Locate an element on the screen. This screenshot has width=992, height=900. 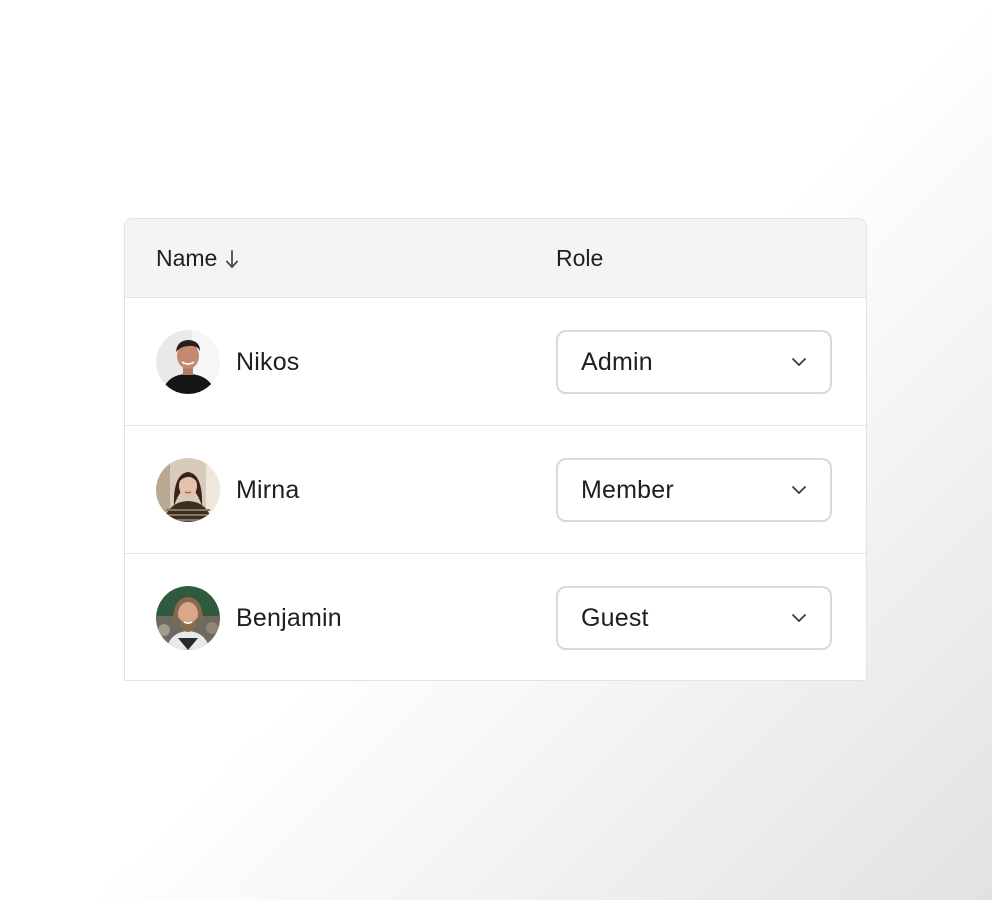
role-select: Member is located at coordinates (694, 490).